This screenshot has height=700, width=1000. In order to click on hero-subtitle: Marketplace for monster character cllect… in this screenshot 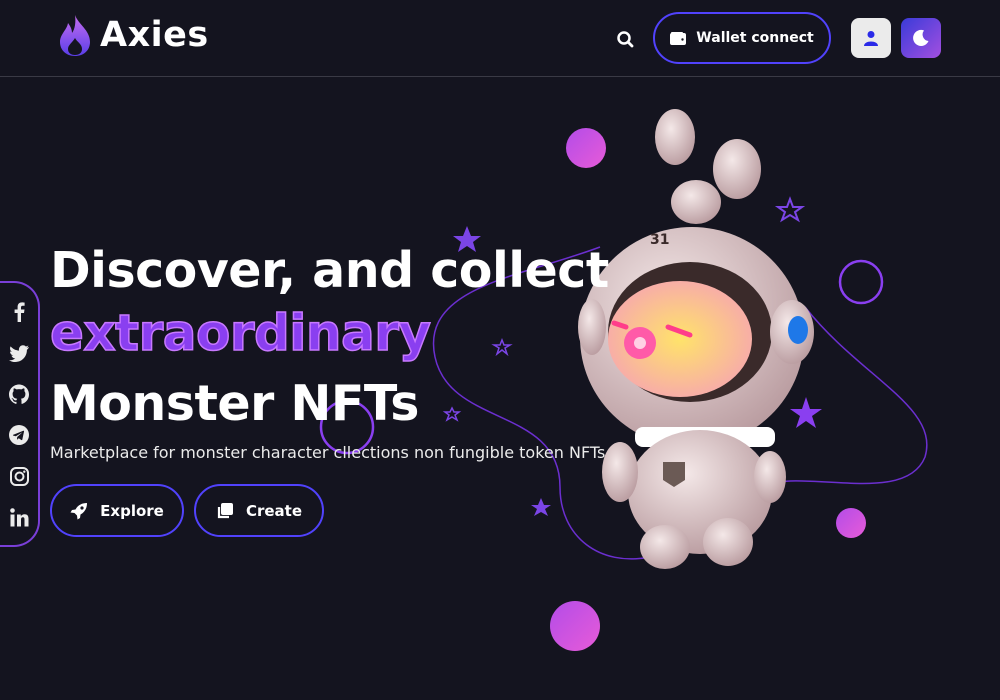, I will do `click(328, 452)`.